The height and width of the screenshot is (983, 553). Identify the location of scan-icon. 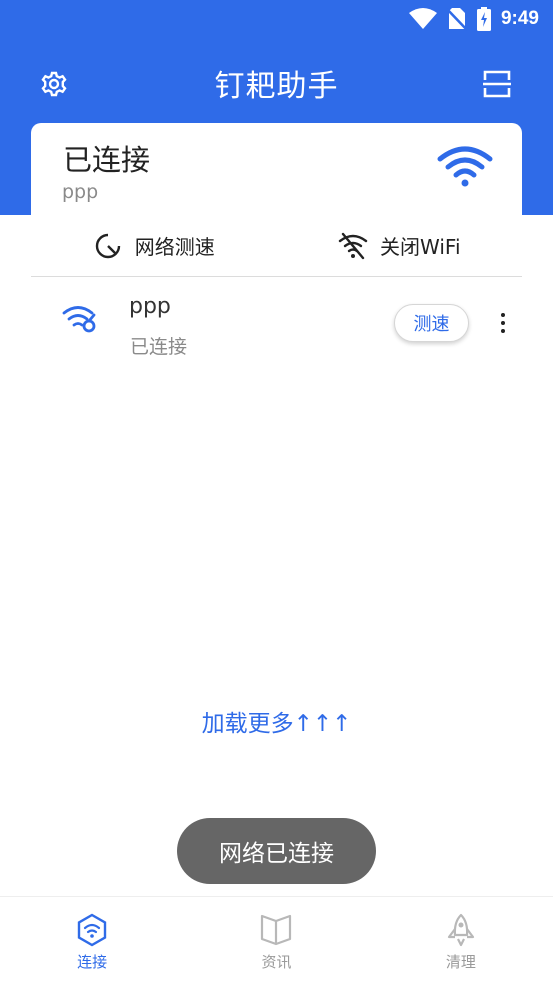
(497, 84).